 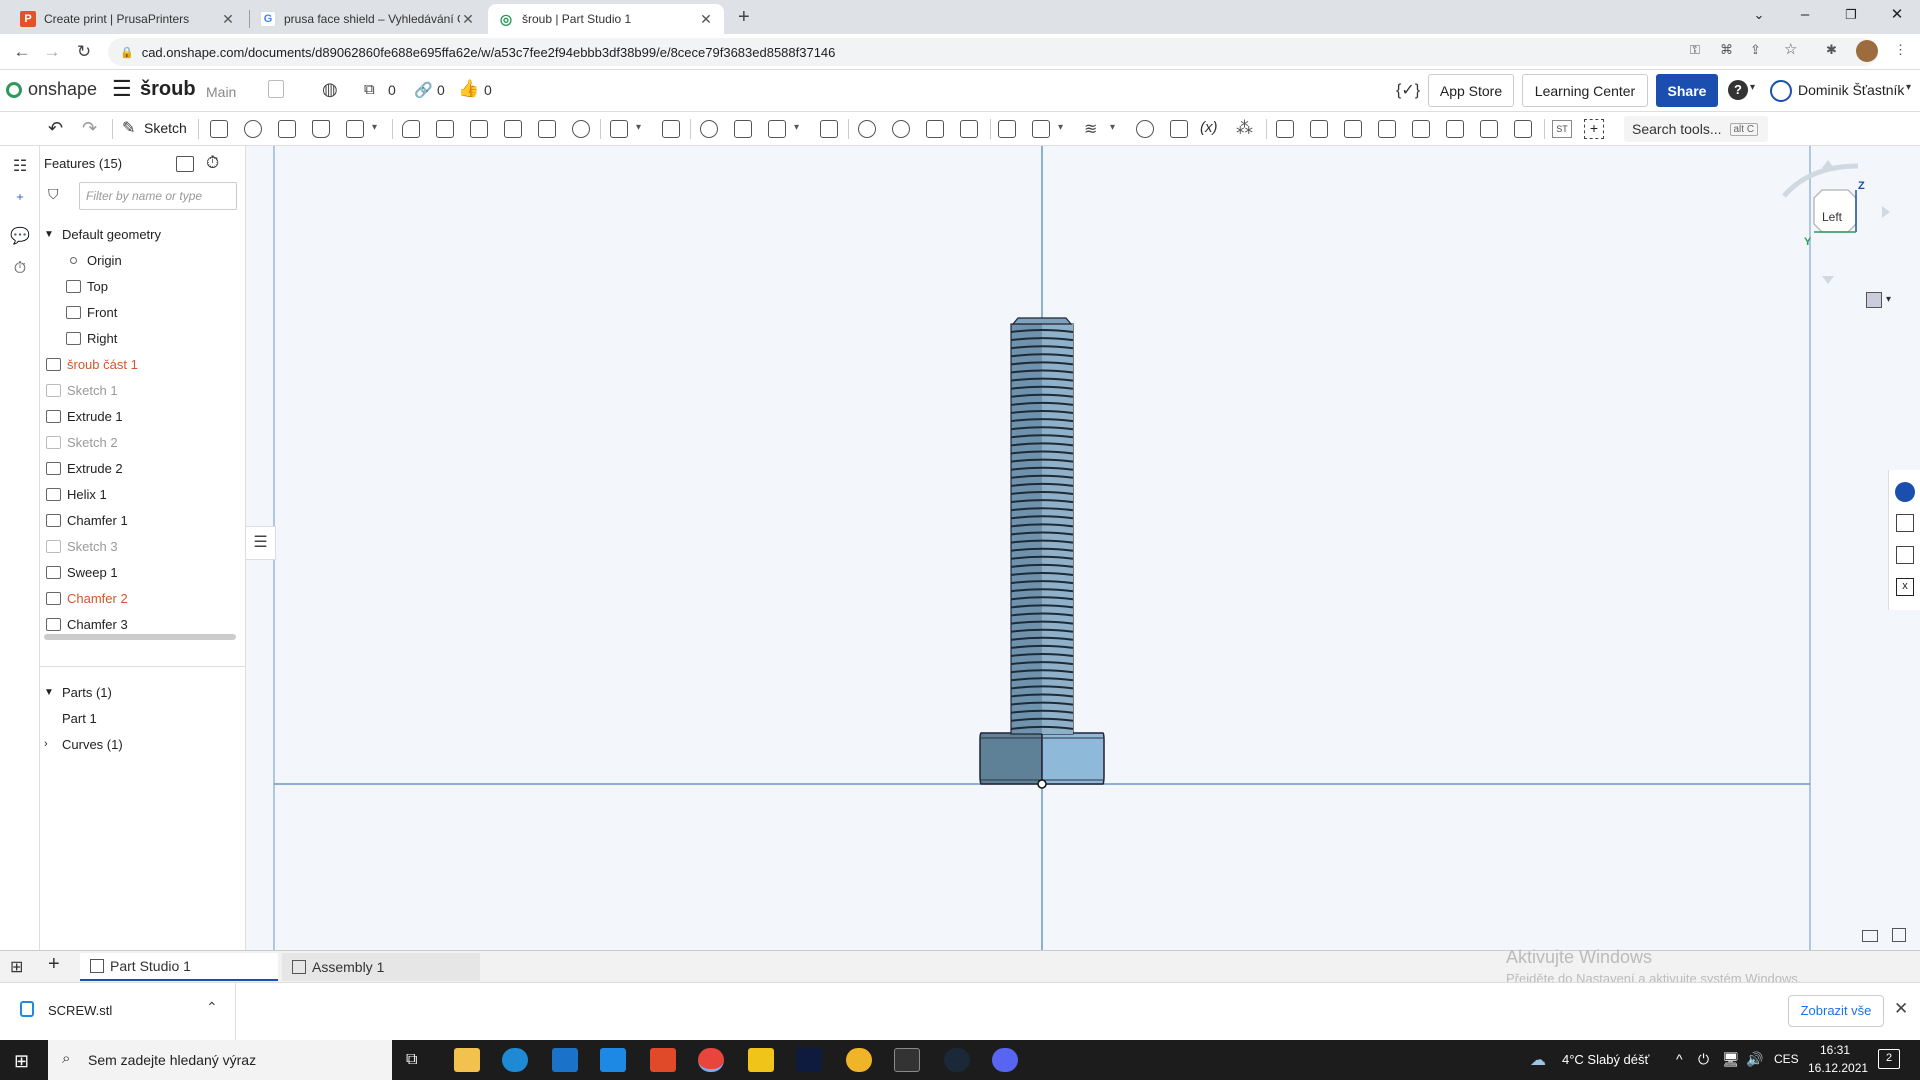 I want to click on weather-icon: ☁, so click(x=1538, y=1060).